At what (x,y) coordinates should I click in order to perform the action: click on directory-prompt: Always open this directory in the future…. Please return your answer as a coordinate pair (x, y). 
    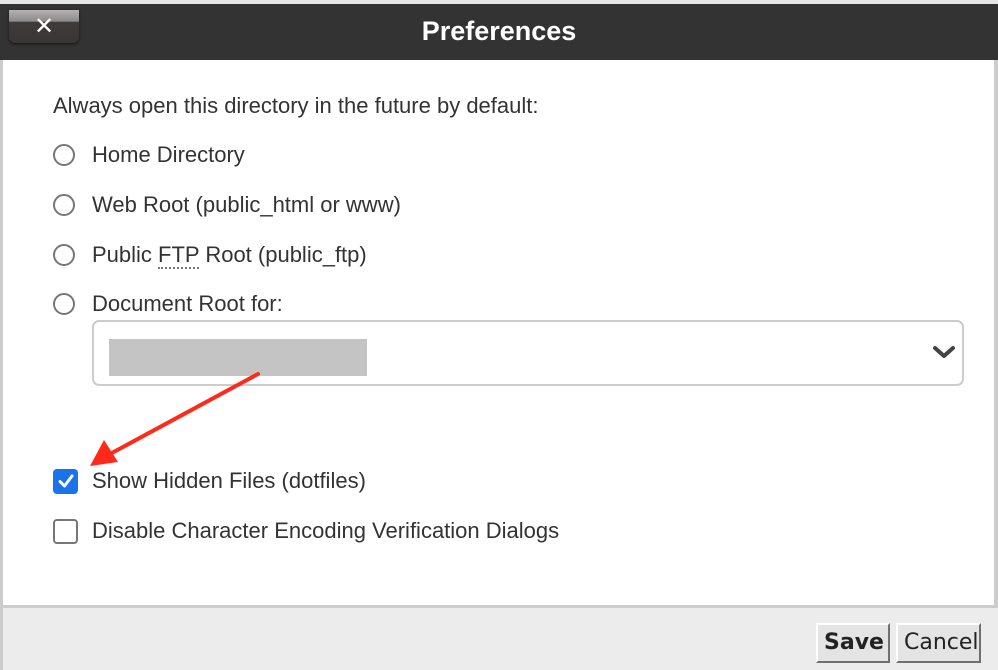
    Looking at the image, I should click on (296, 105).